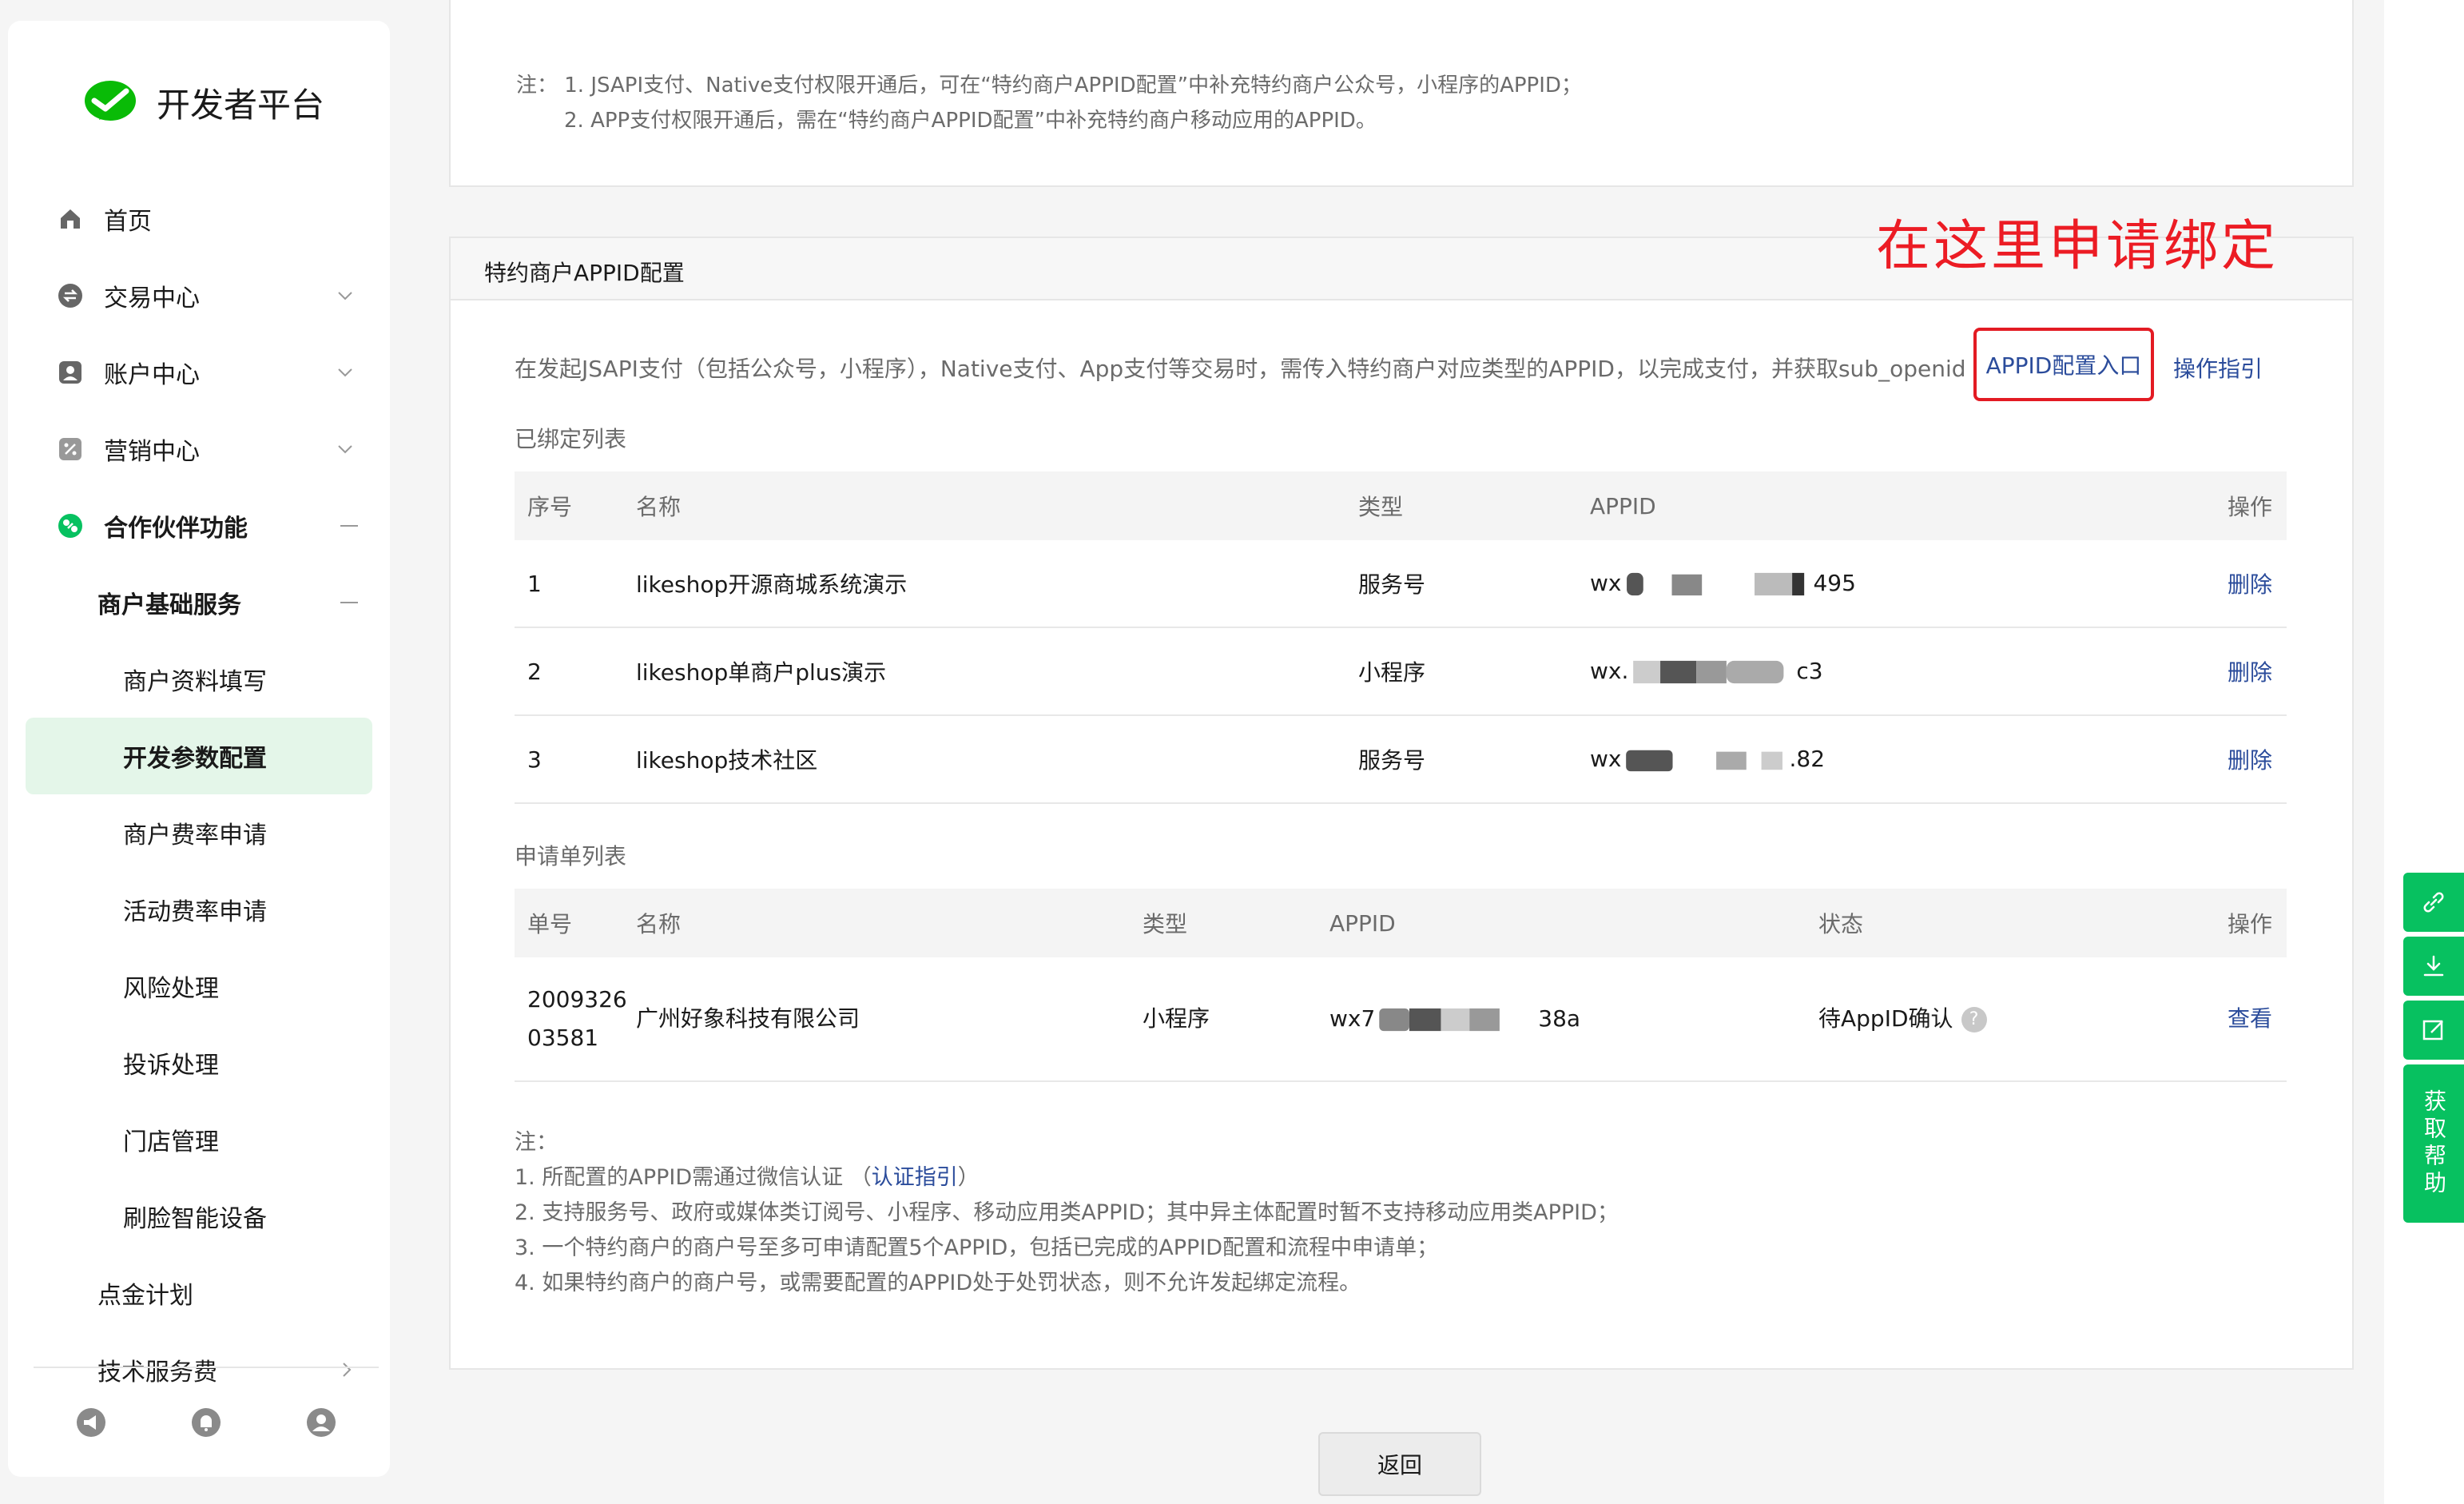 The height and width of the screenshot is (1504, 2464). Describe the element at coordinates (575, 506) in the screenshot. I see `column-header: 序号` at that location.